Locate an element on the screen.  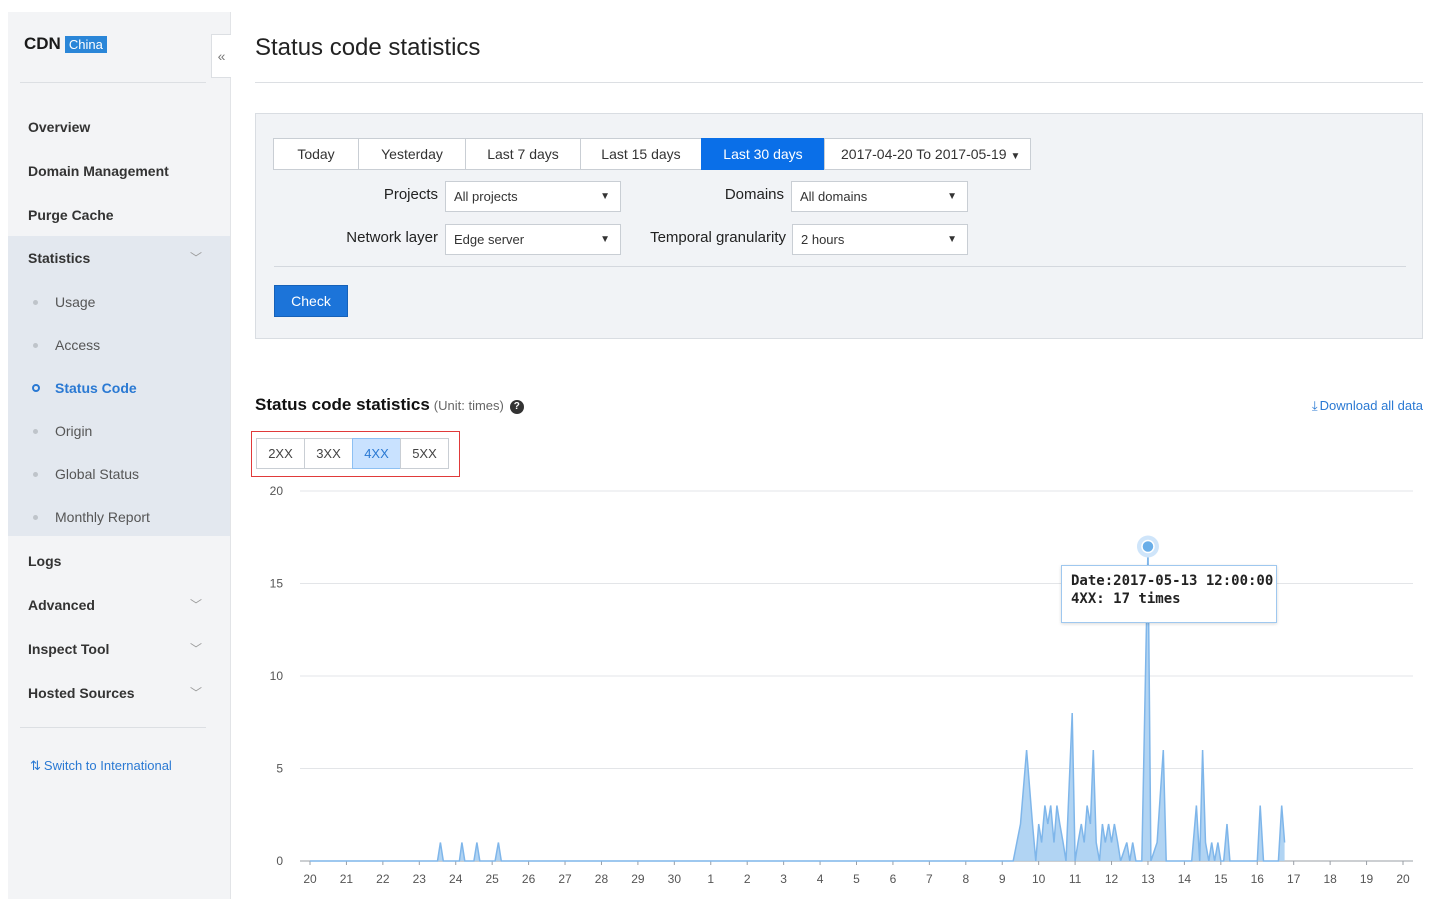
sidebar-item-logs: Logs is located at coordinates (119, 561).